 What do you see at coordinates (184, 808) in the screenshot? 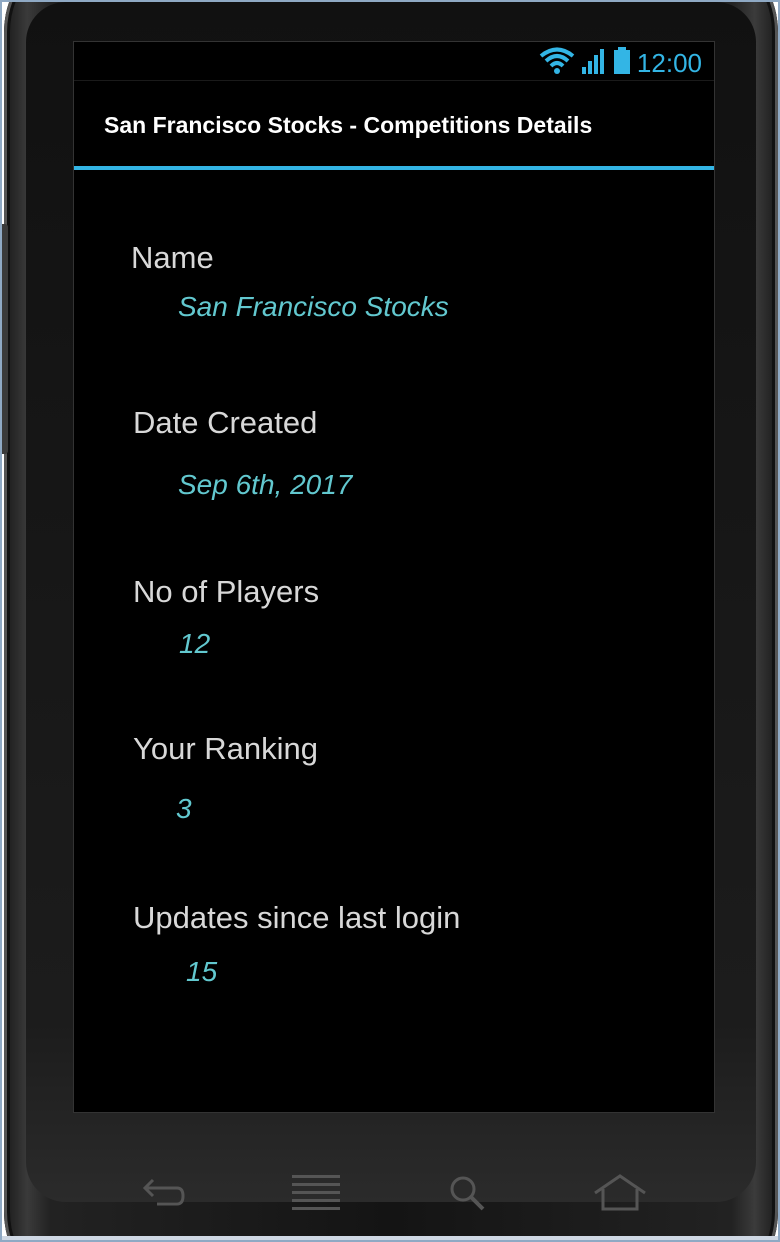
I see `ranking-value: 3` at bounding box center [184, 808].